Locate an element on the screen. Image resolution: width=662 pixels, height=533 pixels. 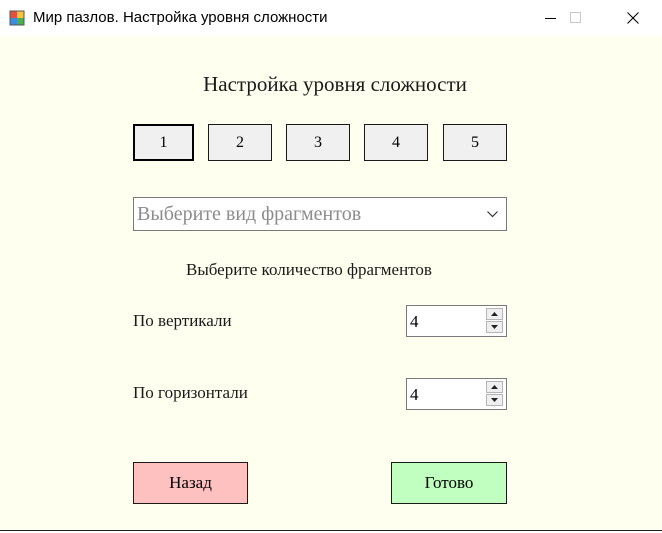
horizontal-stepper-buttons is located at coordinates (494, 394).